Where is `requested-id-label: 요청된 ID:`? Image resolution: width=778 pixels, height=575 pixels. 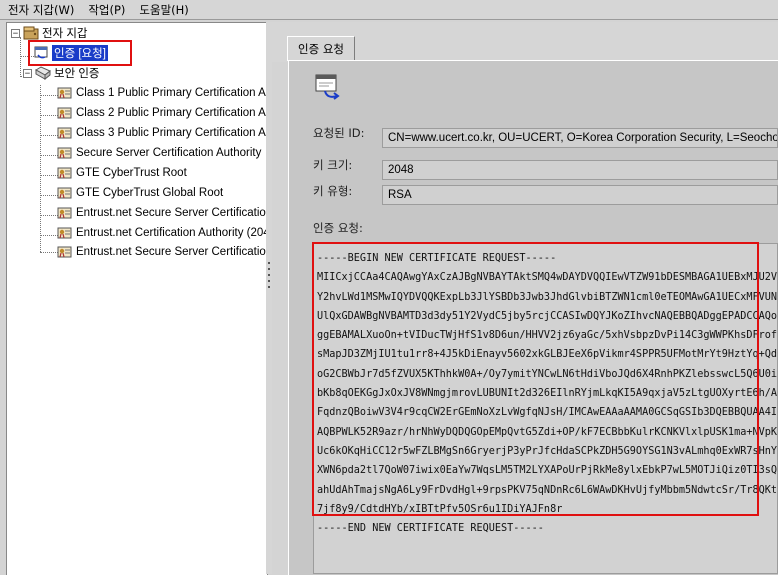
requested-id-label: 요청된 ID: is located at coordinates (339, 133).